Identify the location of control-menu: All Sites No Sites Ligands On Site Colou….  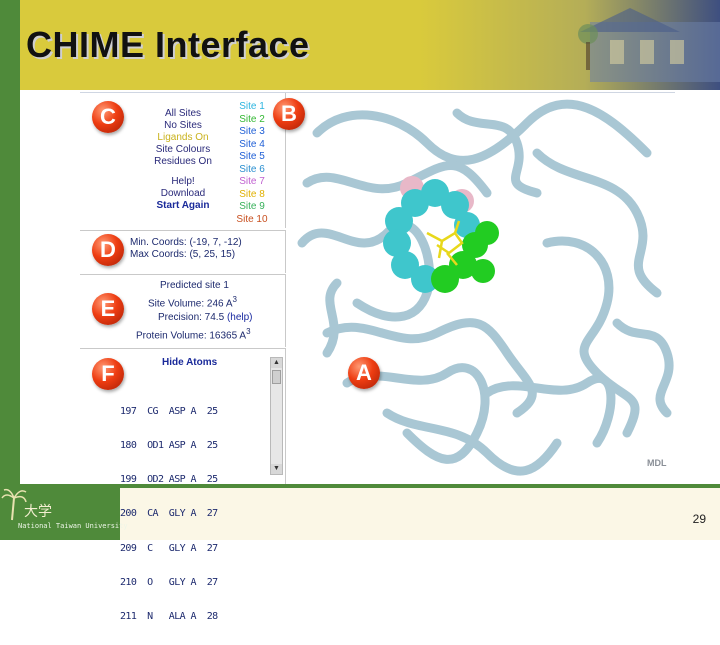
(183, 160).